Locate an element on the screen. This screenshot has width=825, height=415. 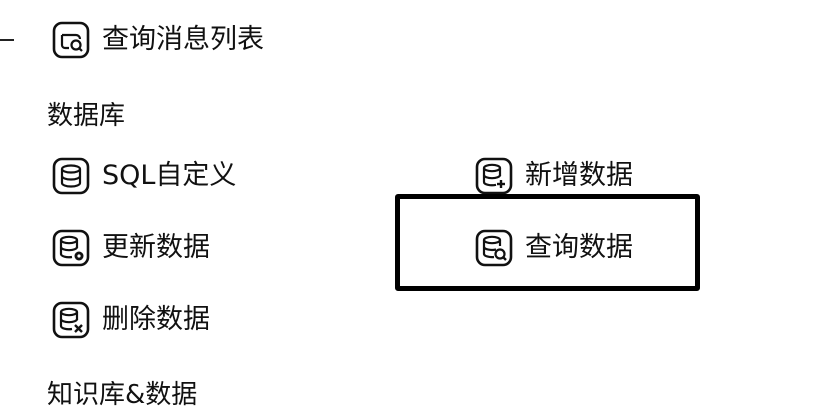
message-search-icon is located at coordinates (71, 40).